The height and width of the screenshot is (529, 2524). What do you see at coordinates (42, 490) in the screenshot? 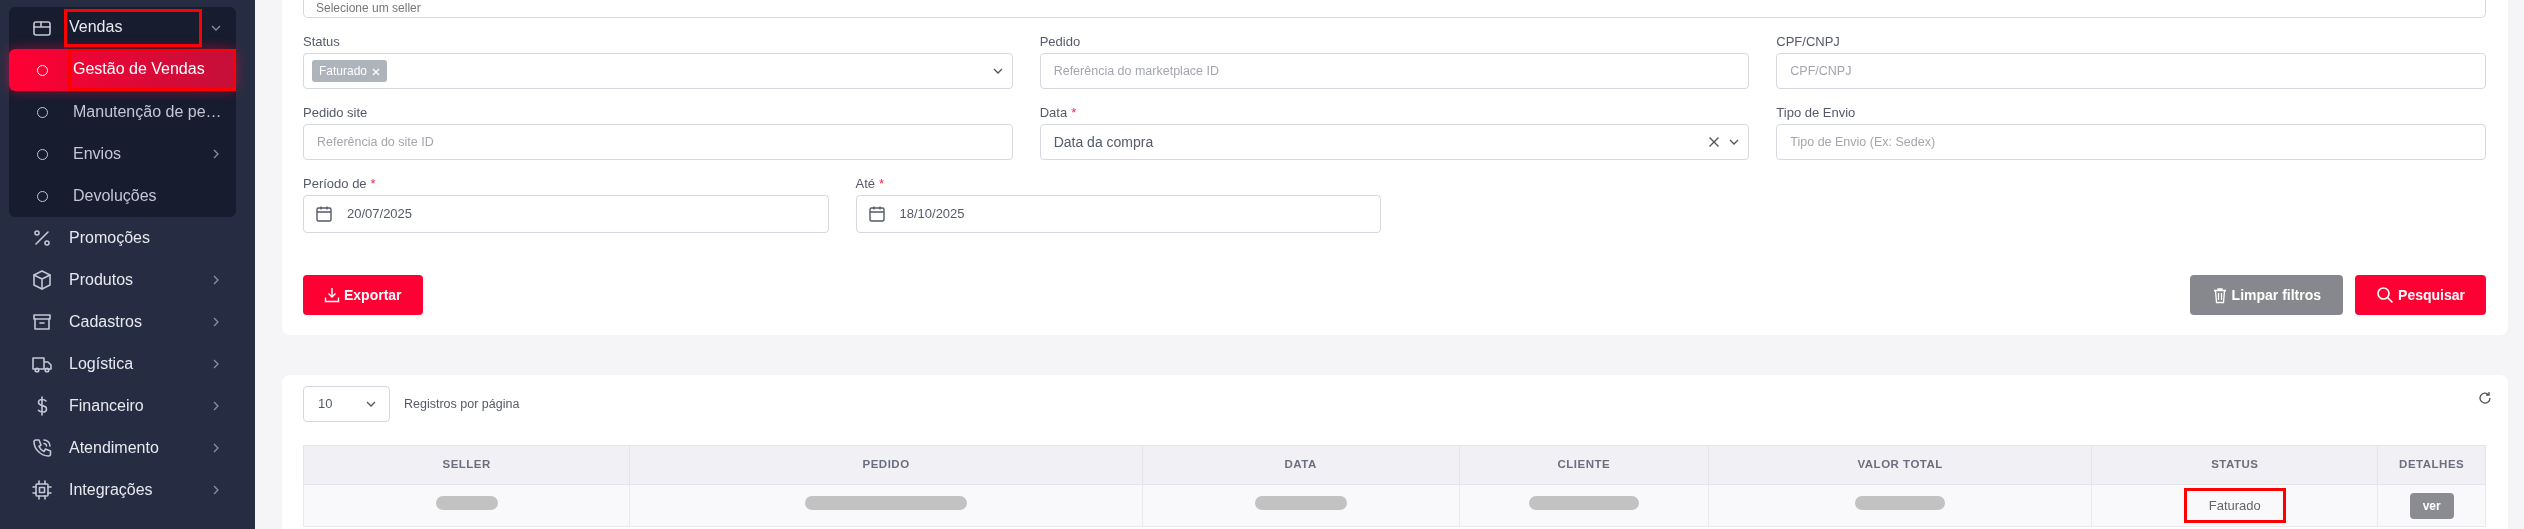
I see `chip-icon` at bounding box center [42, 490].